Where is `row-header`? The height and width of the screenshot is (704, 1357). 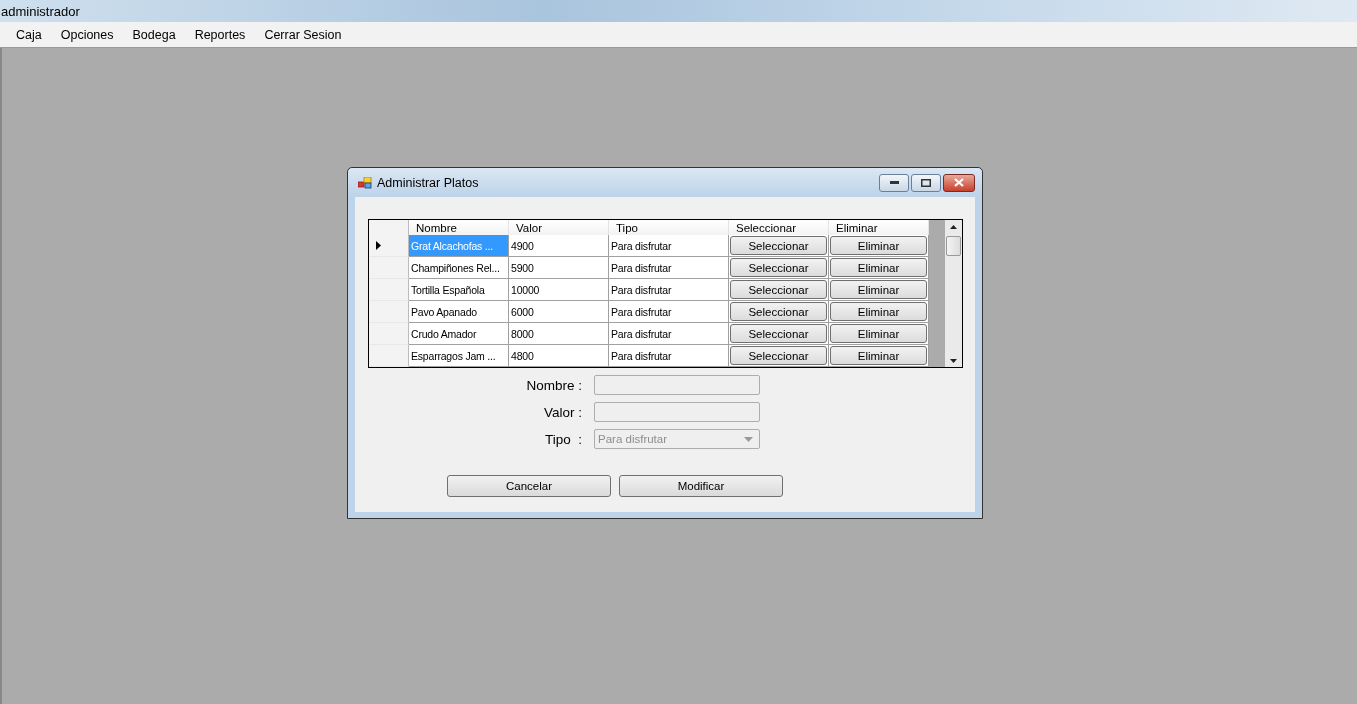 row-header is located at coordinates (389, 246).